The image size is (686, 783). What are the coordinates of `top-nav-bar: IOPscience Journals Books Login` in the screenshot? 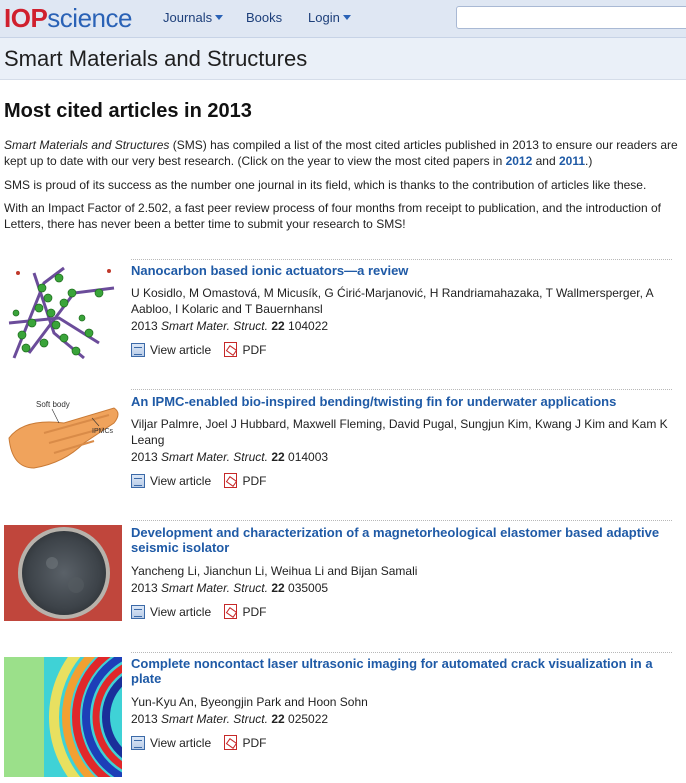 It's located at (343, 19).